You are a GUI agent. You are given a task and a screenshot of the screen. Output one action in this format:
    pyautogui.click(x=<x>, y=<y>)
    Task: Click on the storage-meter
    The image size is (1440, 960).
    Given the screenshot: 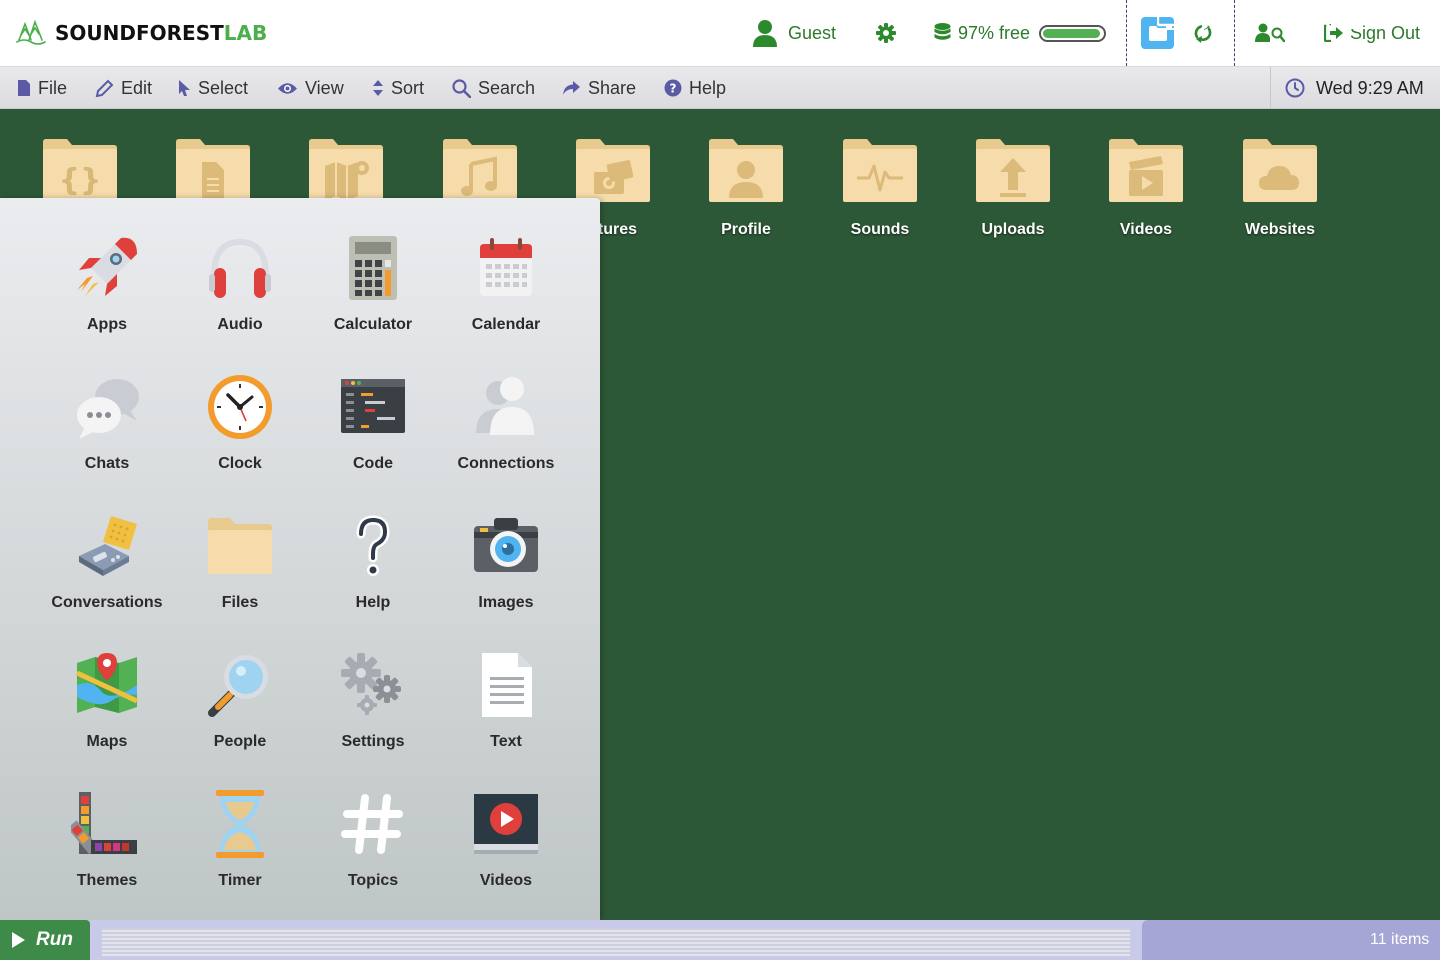 What is the action you would take?
    pyautogui.click(x=1073, y=33)
    